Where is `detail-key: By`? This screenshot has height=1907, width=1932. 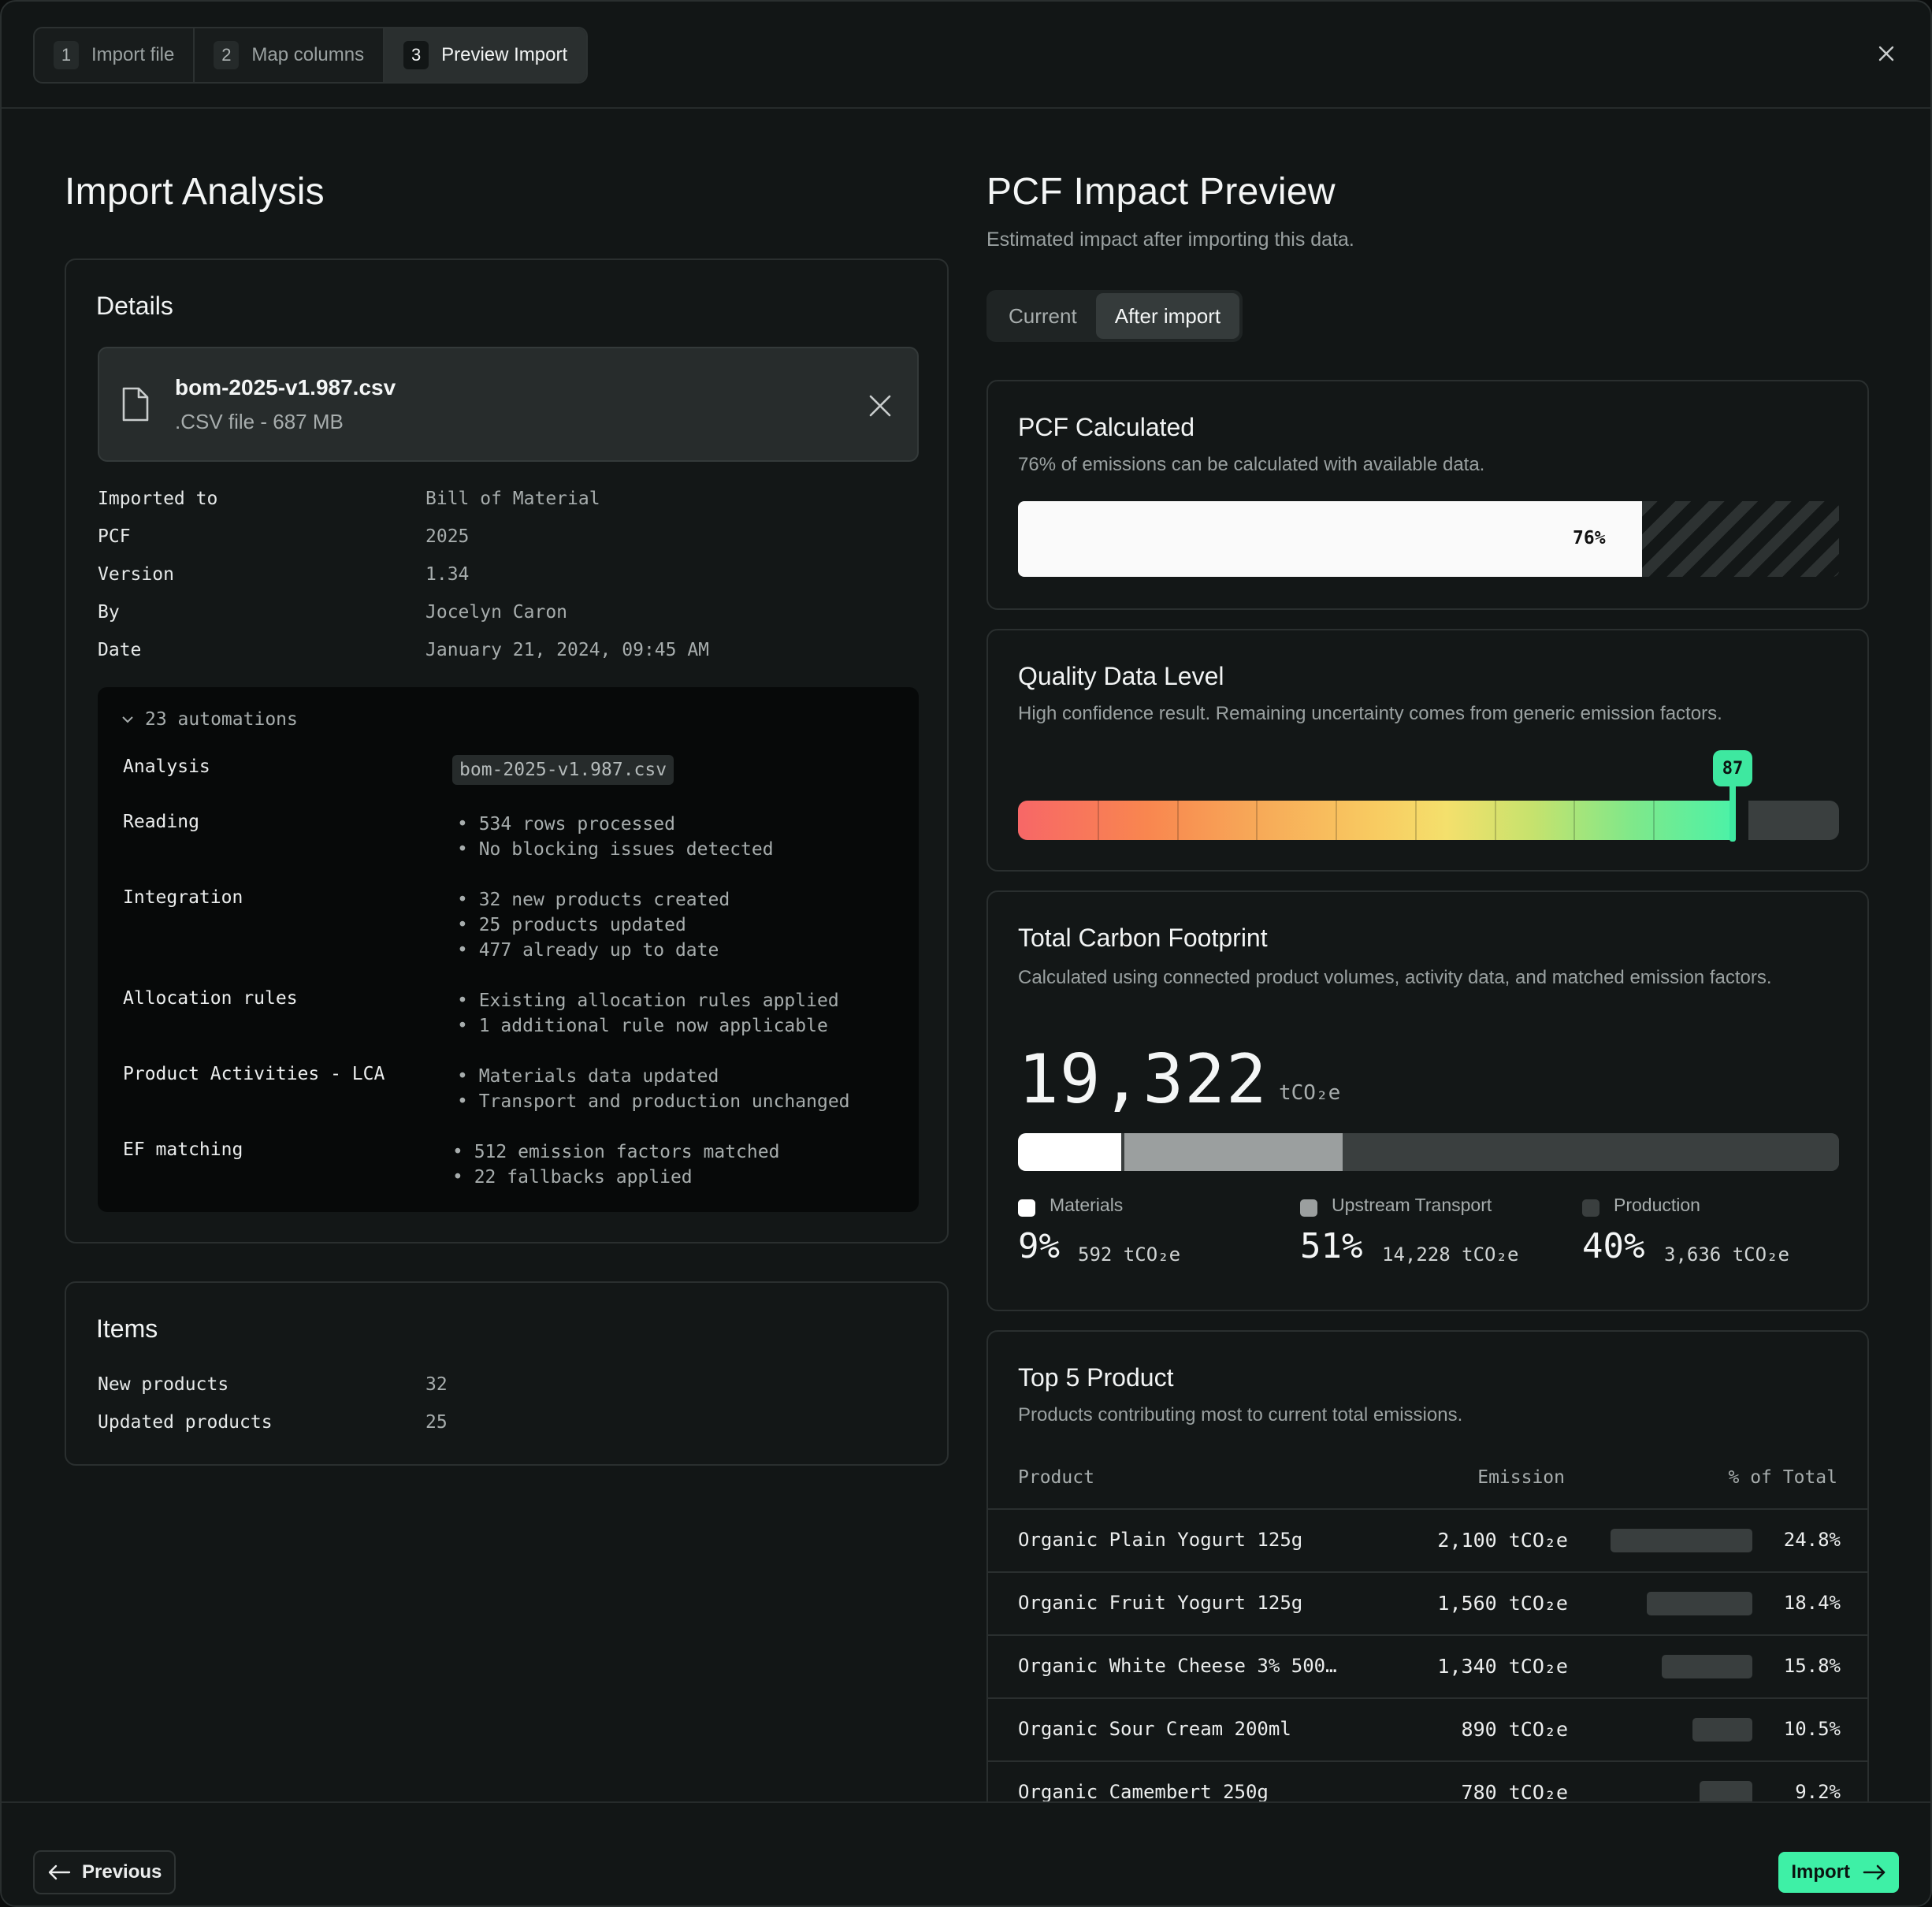 detail-key: By is located at coordinates (109, 612).